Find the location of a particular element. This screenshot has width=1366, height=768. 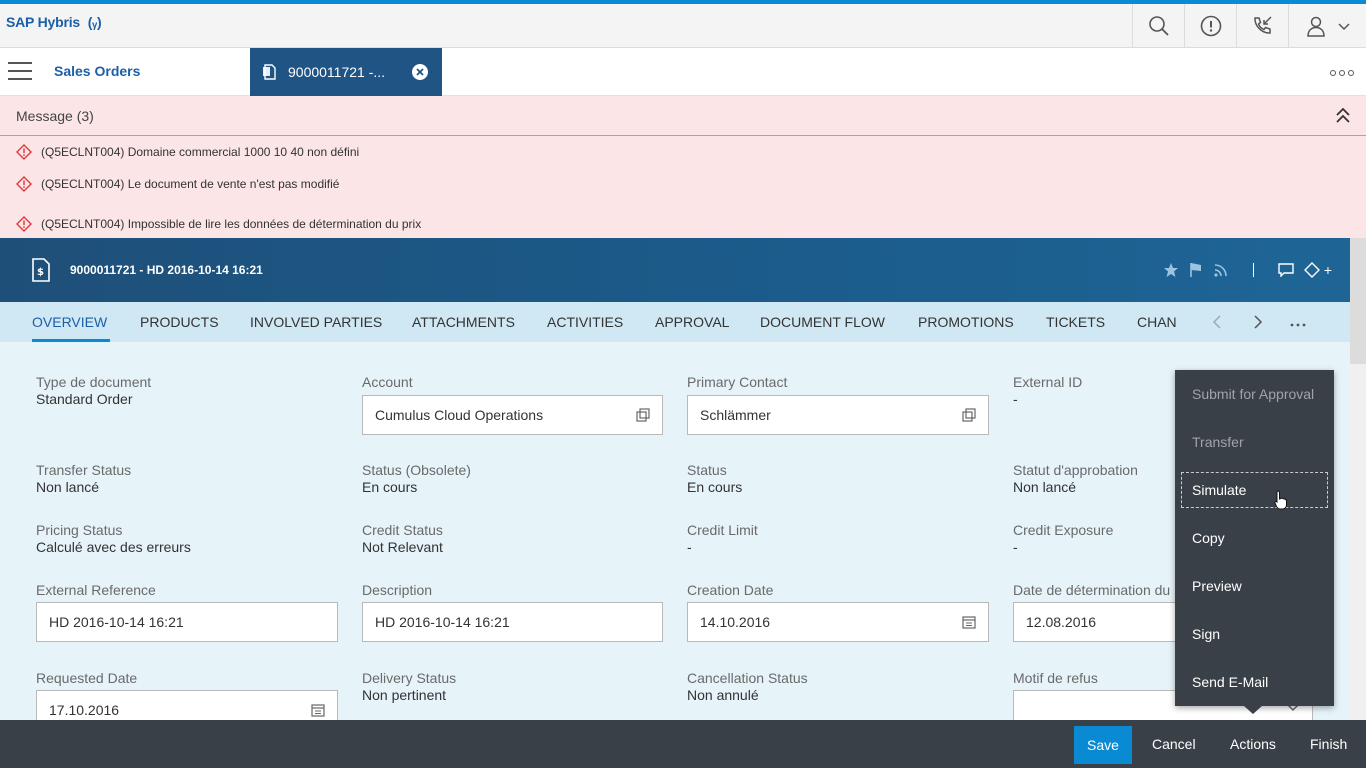

close-tab-button is located at coordinates (420, 72).